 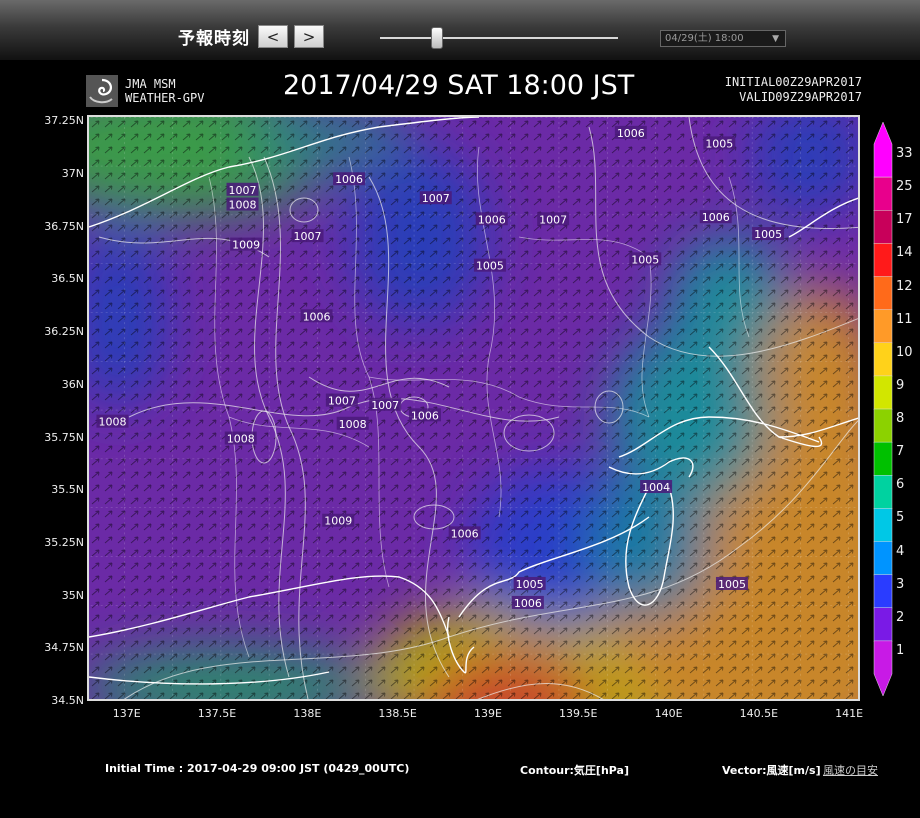 I want to click on colorbar-label: 5, so click(x=900, y=518).